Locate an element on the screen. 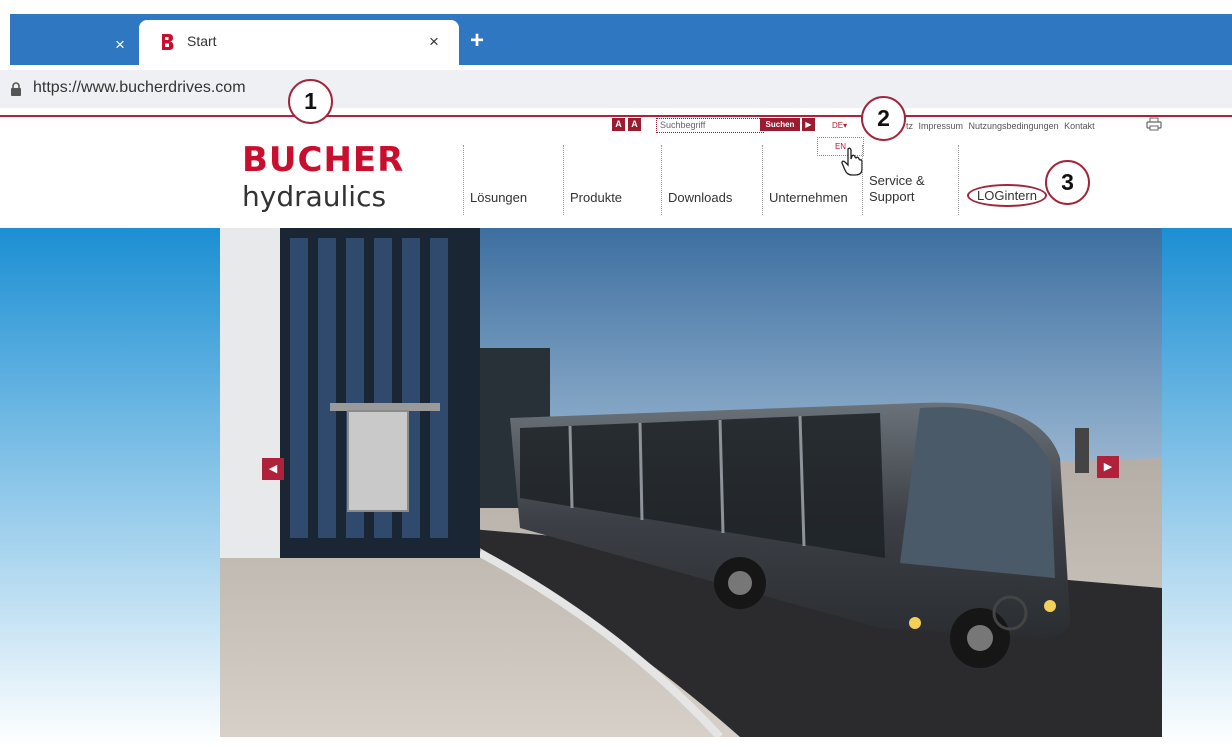 The width and height of the screenshot is (1232, 747). tab-title: Start is located at coordinates (202, 41).